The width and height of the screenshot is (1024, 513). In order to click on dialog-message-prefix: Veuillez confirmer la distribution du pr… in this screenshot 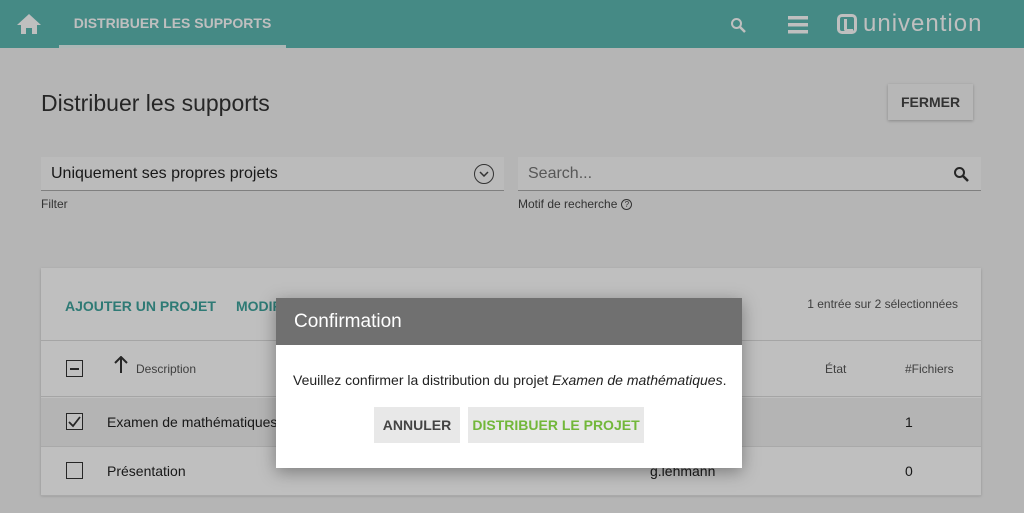, I will do `click(423, 380)`.